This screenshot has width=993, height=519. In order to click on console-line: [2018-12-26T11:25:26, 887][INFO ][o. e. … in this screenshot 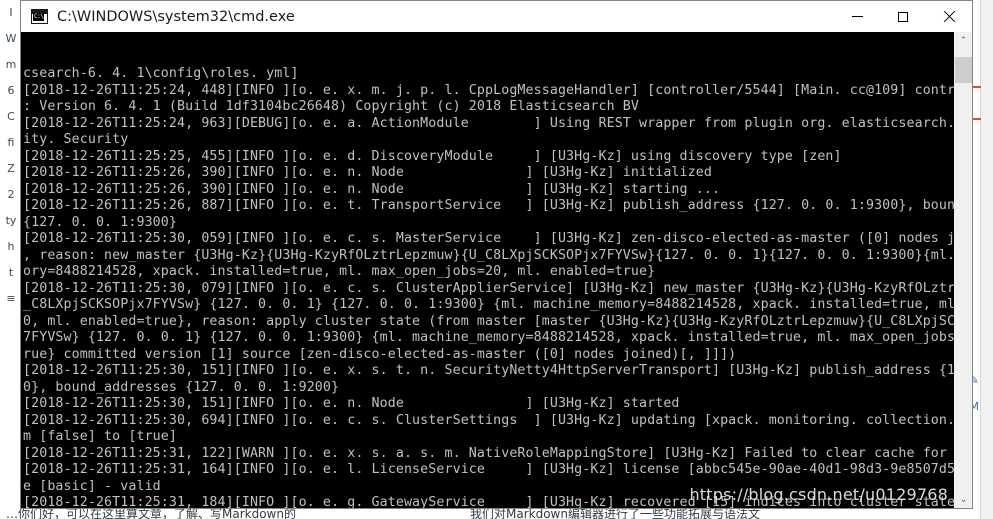, I will do `click(488, 205)`.